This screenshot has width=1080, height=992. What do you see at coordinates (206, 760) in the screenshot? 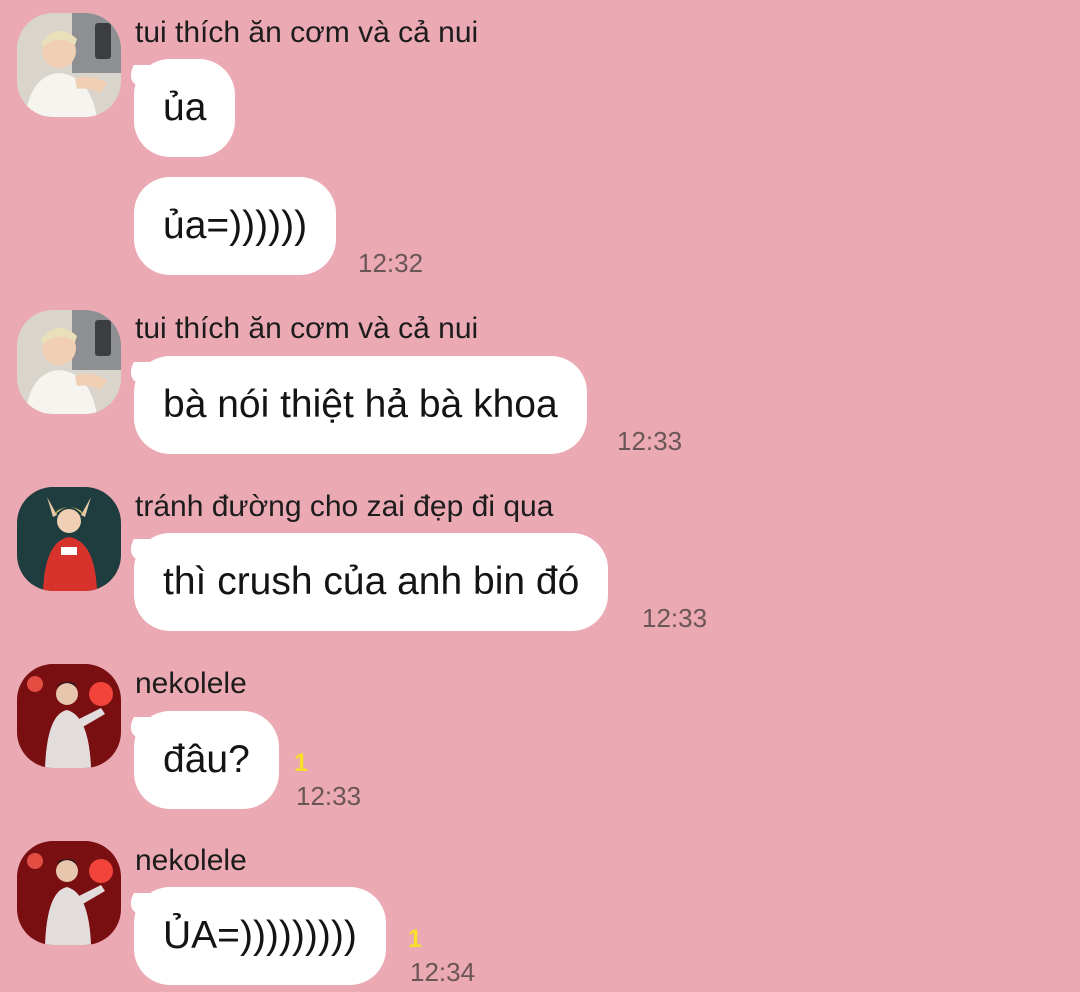
I see `message-bubble: đâu?` at bounding box center [206, 760].